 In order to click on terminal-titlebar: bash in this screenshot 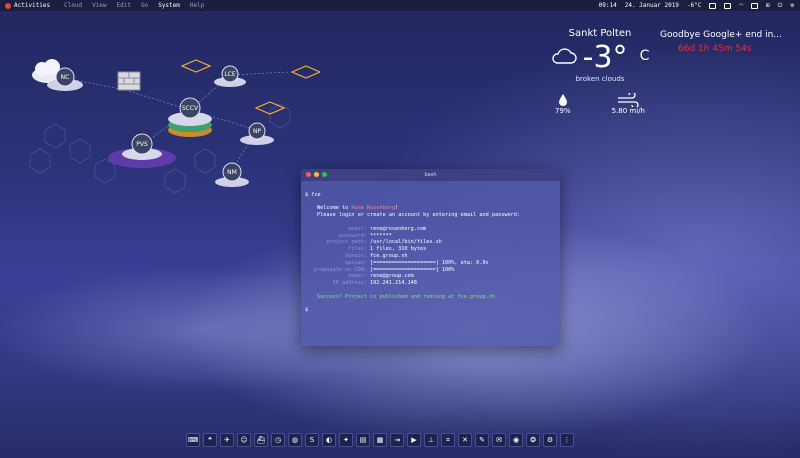, I will do `click(430, 175)`.